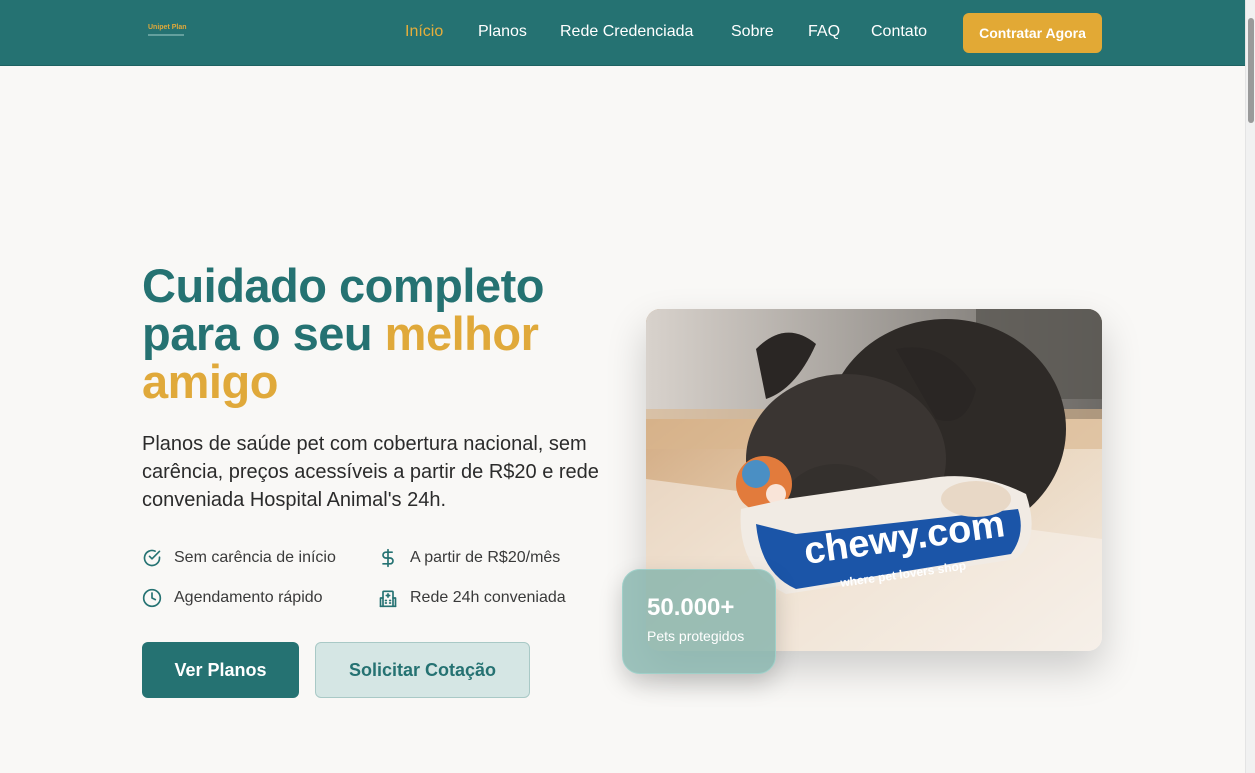 The height and width of the screenshot is (773, 1255). Describe the element at coordinates (152, 598) in the screenshot. I see `clock-icon` at that location.